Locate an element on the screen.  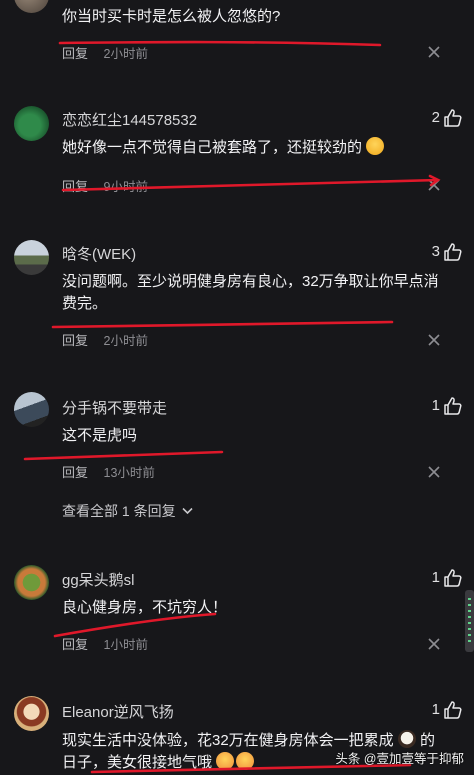
comment-meta: 回复 13小时前 is located at coordinates (108, 471).